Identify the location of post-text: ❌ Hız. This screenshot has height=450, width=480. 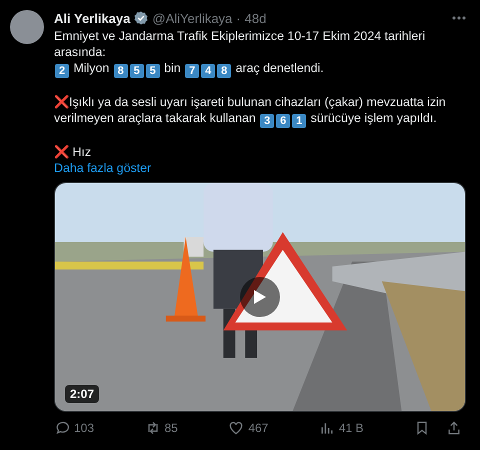
(73, 152).